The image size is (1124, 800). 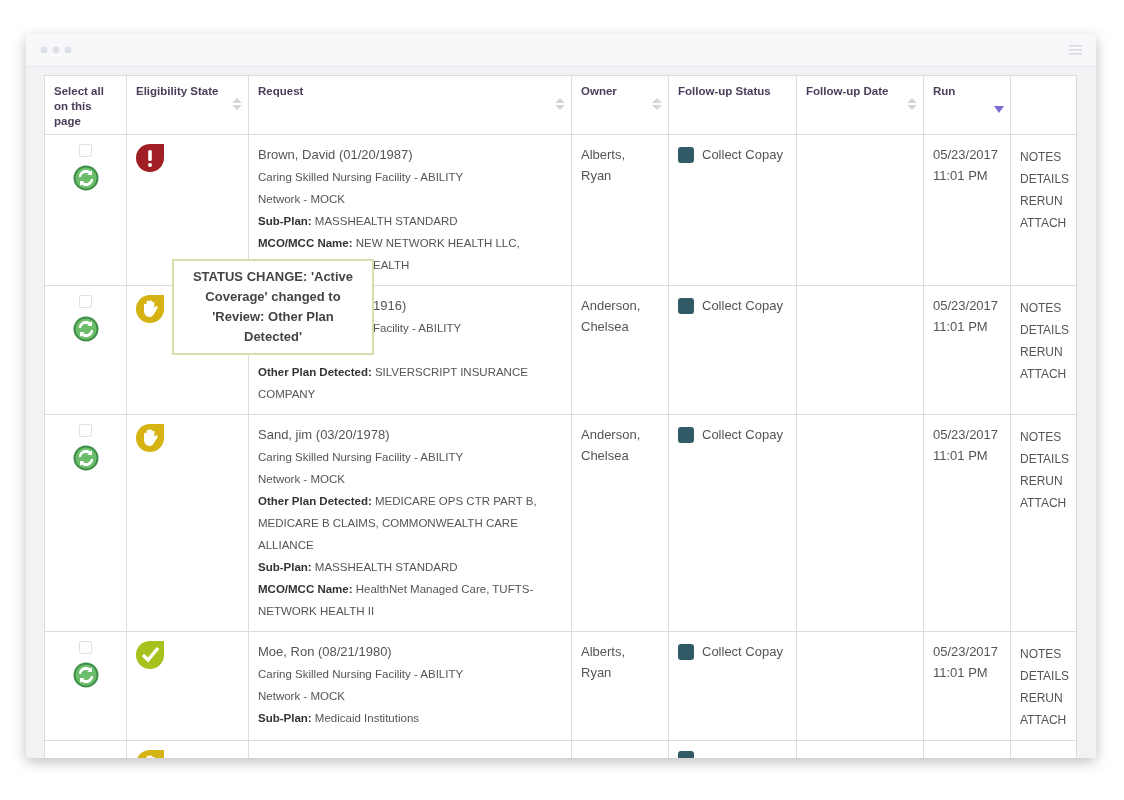 What do you see at coordinates (1075, 50) in the screenshot?
I see `menu-icon` at bounding box center [1075, 50].